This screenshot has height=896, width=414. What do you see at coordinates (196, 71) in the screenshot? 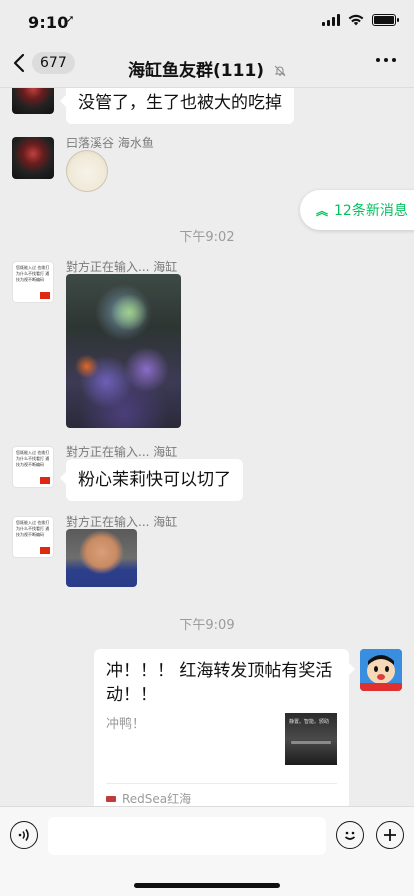
I see `chat-title-text: 海缸鱼友群(111)` at bounding box center [196, 71].